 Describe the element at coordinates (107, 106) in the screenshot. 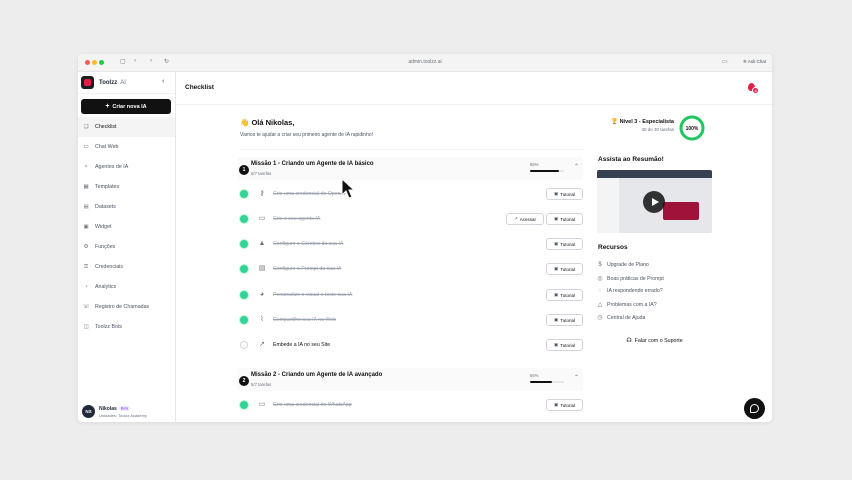

I see `plus-icon: +` at that location.